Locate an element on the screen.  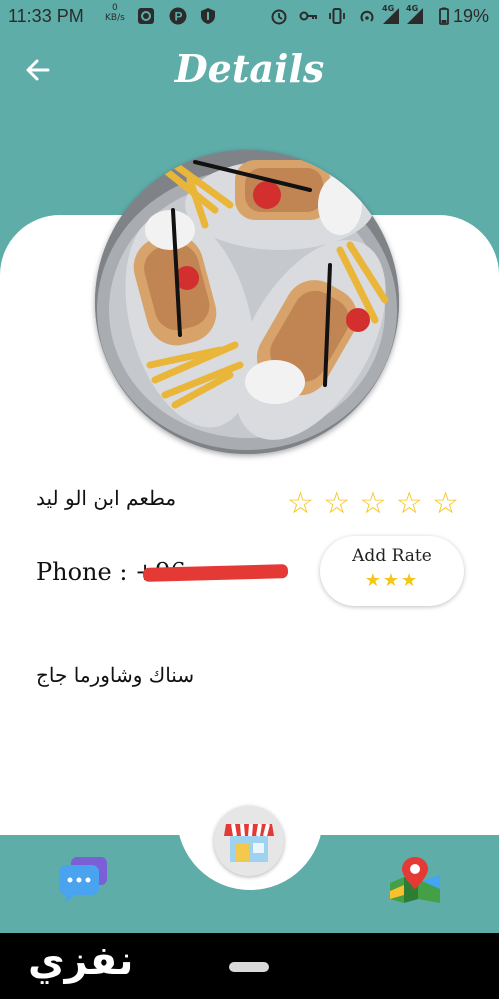
svg-text: P is located at coordinates (179, 17).